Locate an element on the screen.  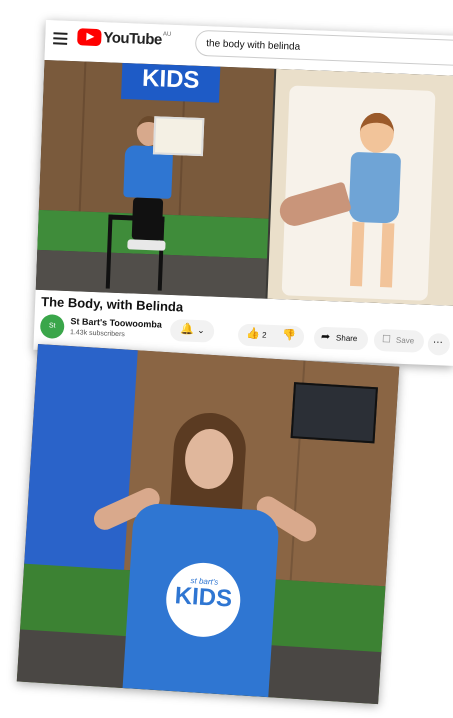
search-input: the body with belinda is located at coordinates (323, 48).